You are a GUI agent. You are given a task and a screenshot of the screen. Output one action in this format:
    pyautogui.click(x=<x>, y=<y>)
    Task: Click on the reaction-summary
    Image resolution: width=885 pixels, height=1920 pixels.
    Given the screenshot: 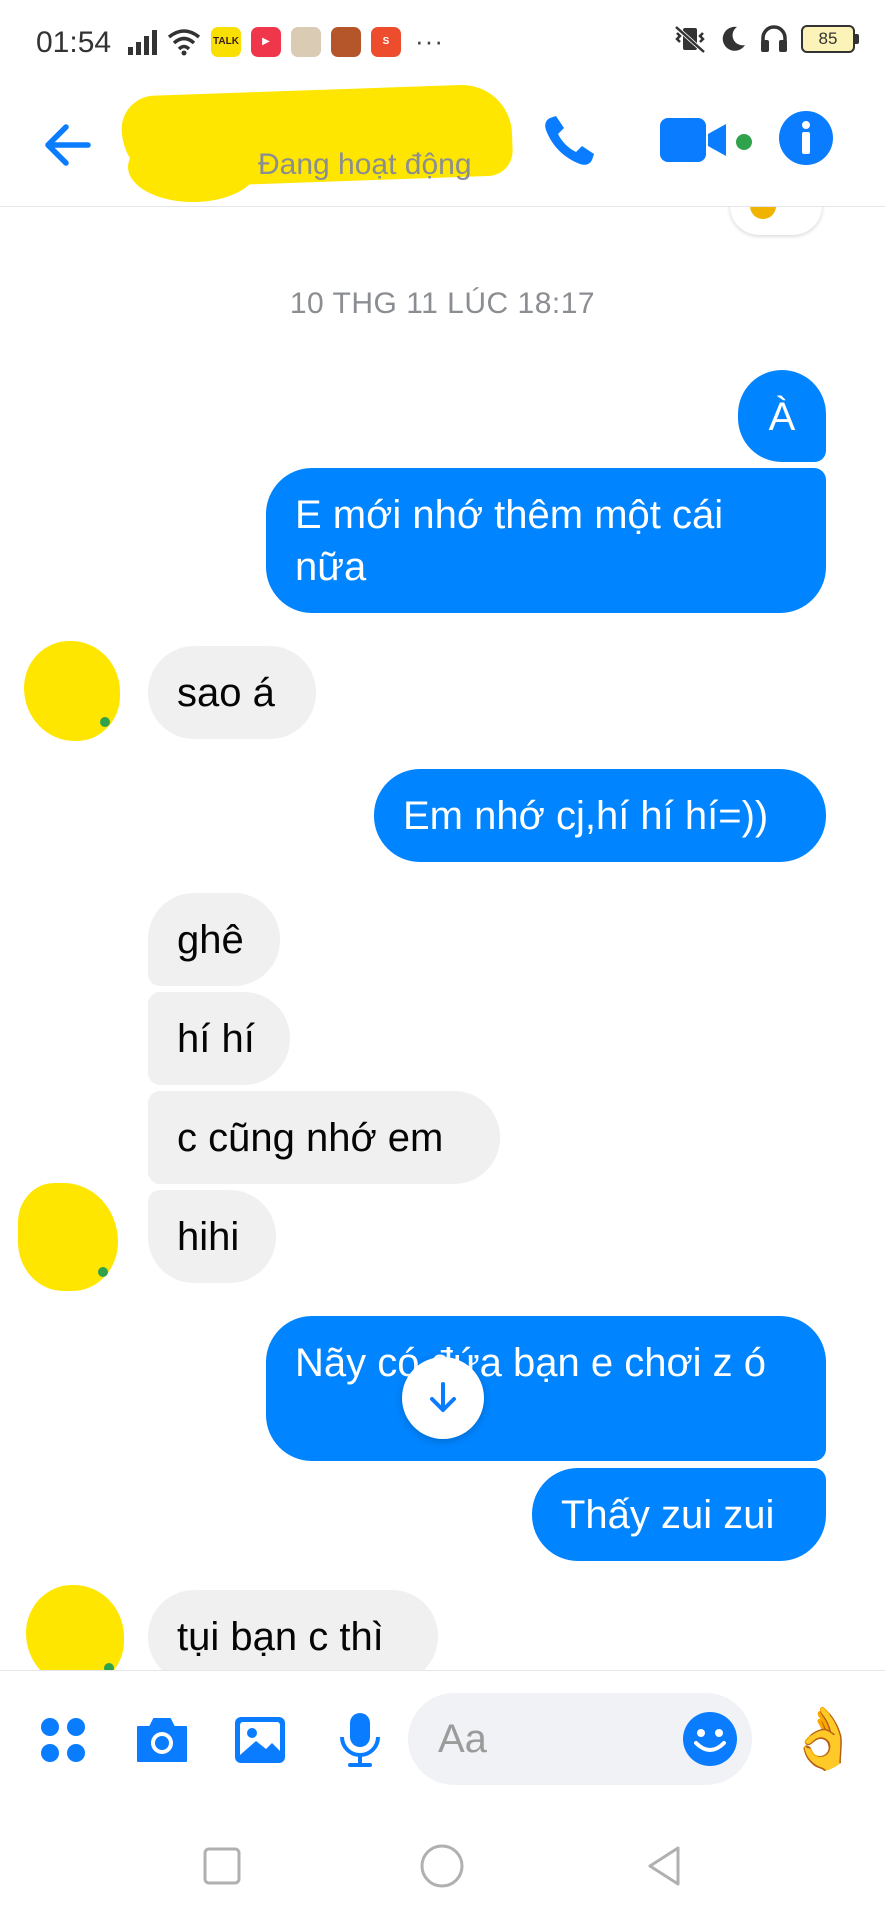 What is the action you would take?
    pyautogui.click(x=776, y=221)
    